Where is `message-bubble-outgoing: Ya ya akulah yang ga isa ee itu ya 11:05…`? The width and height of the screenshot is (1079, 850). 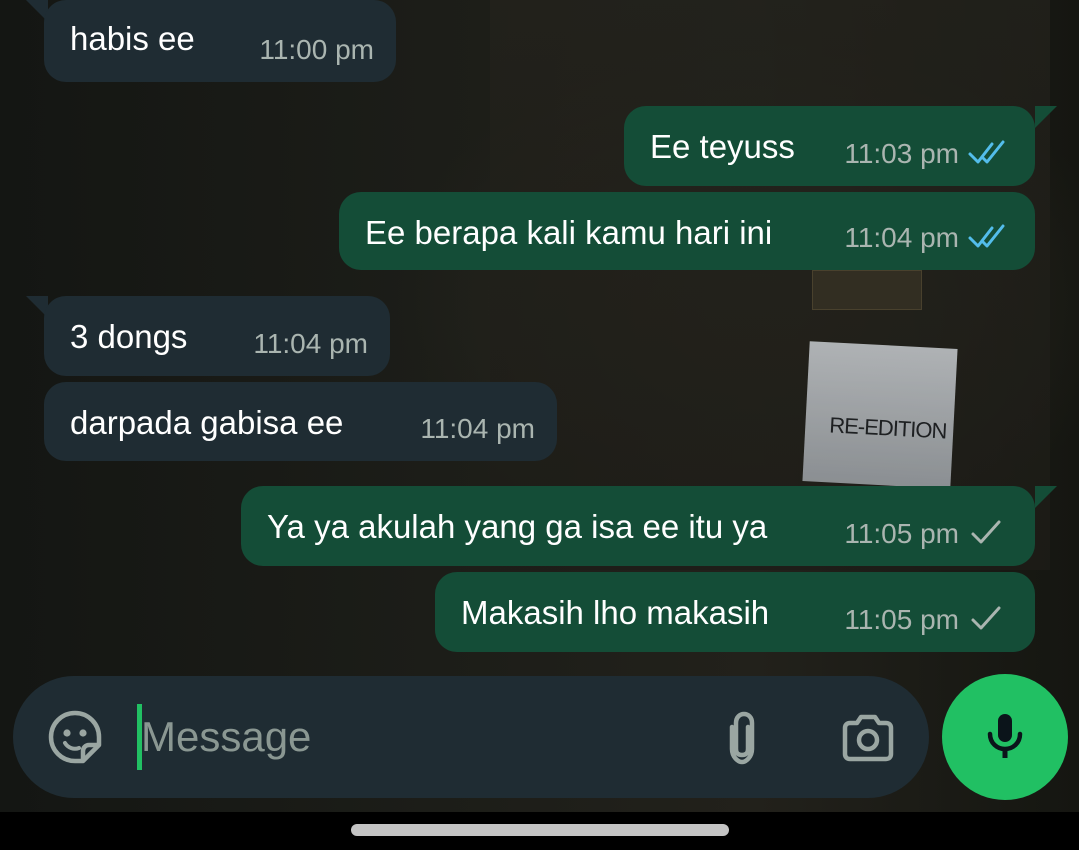
message-bubble-outgoing: Ya ya akulah yang ga isa ee itu ya 11:05… is located at coordinates (638, 526).